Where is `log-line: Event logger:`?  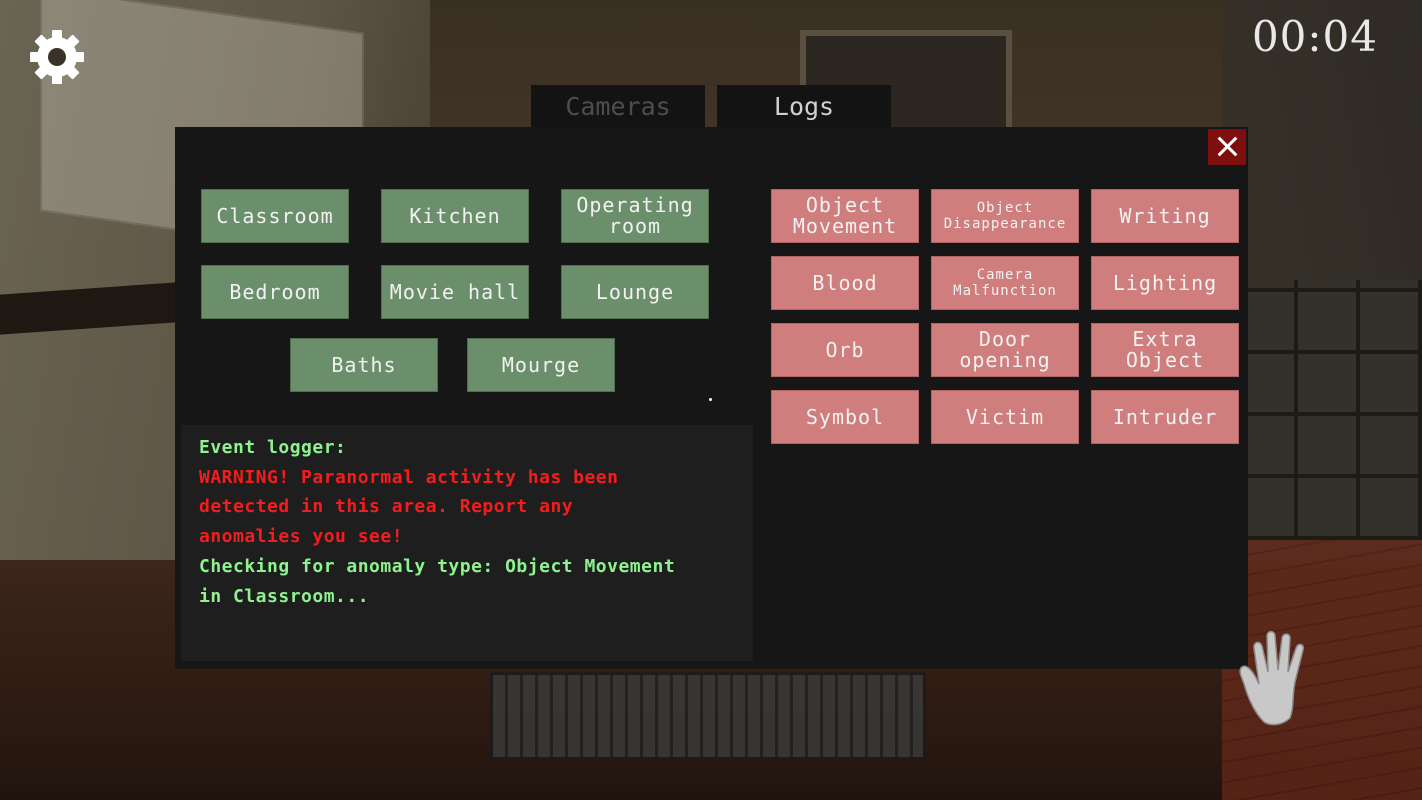 log-line: Event logger: is located at coordinates (273, 447).